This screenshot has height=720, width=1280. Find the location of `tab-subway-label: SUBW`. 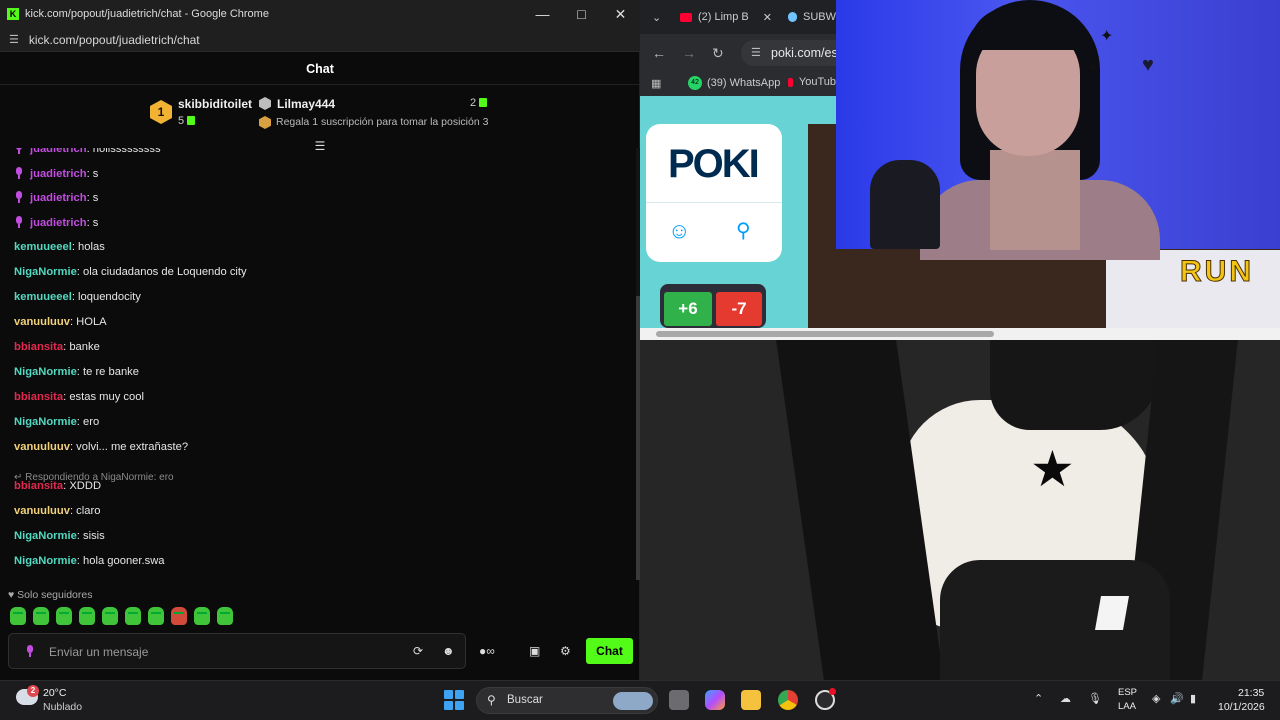

tab-subway-label: SUBW is located at coordinates (819, 17).